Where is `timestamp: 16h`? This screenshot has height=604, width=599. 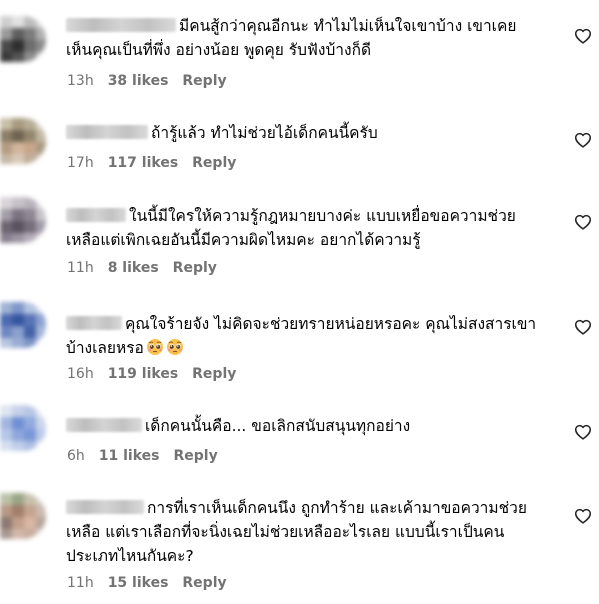 timestamp: 16h is located at coordinates (80, 374).